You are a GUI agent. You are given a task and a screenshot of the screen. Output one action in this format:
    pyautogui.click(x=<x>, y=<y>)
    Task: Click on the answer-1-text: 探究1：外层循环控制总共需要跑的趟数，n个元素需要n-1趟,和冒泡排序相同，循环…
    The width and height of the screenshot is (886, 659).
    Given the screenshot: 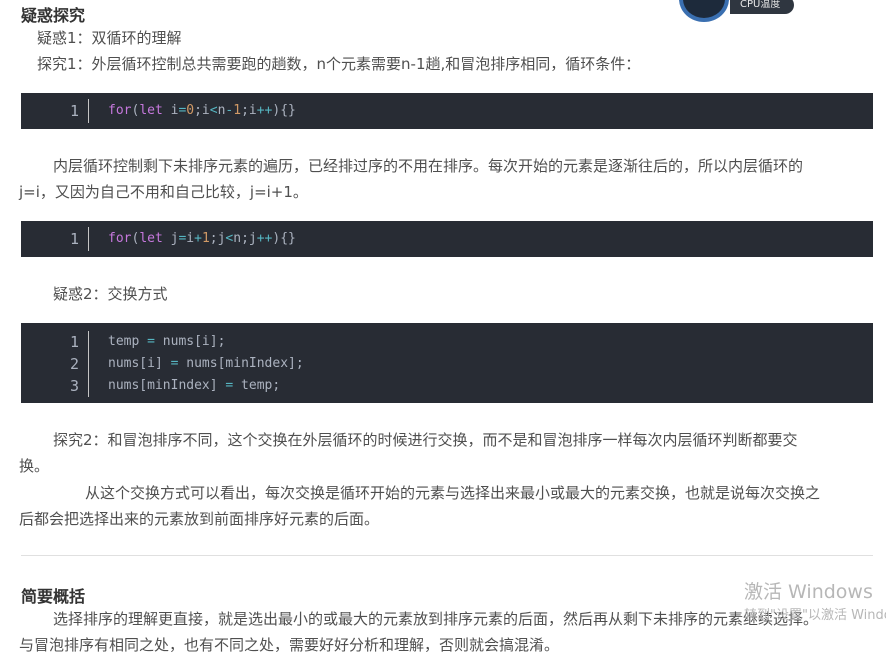 What is the action you would take?
    pyautogui.click(x=339, y=64)
    